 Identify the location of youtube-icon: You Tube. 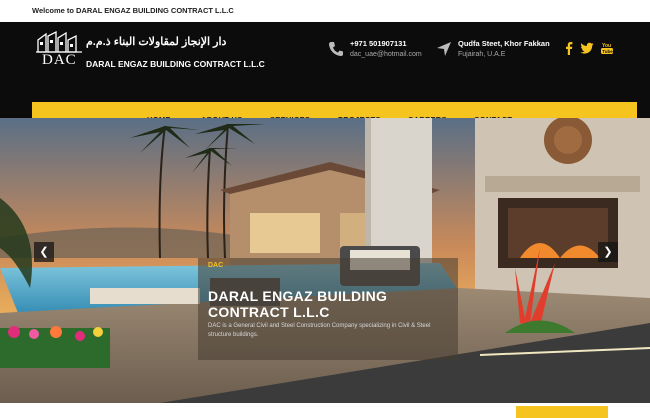
(607, 48).